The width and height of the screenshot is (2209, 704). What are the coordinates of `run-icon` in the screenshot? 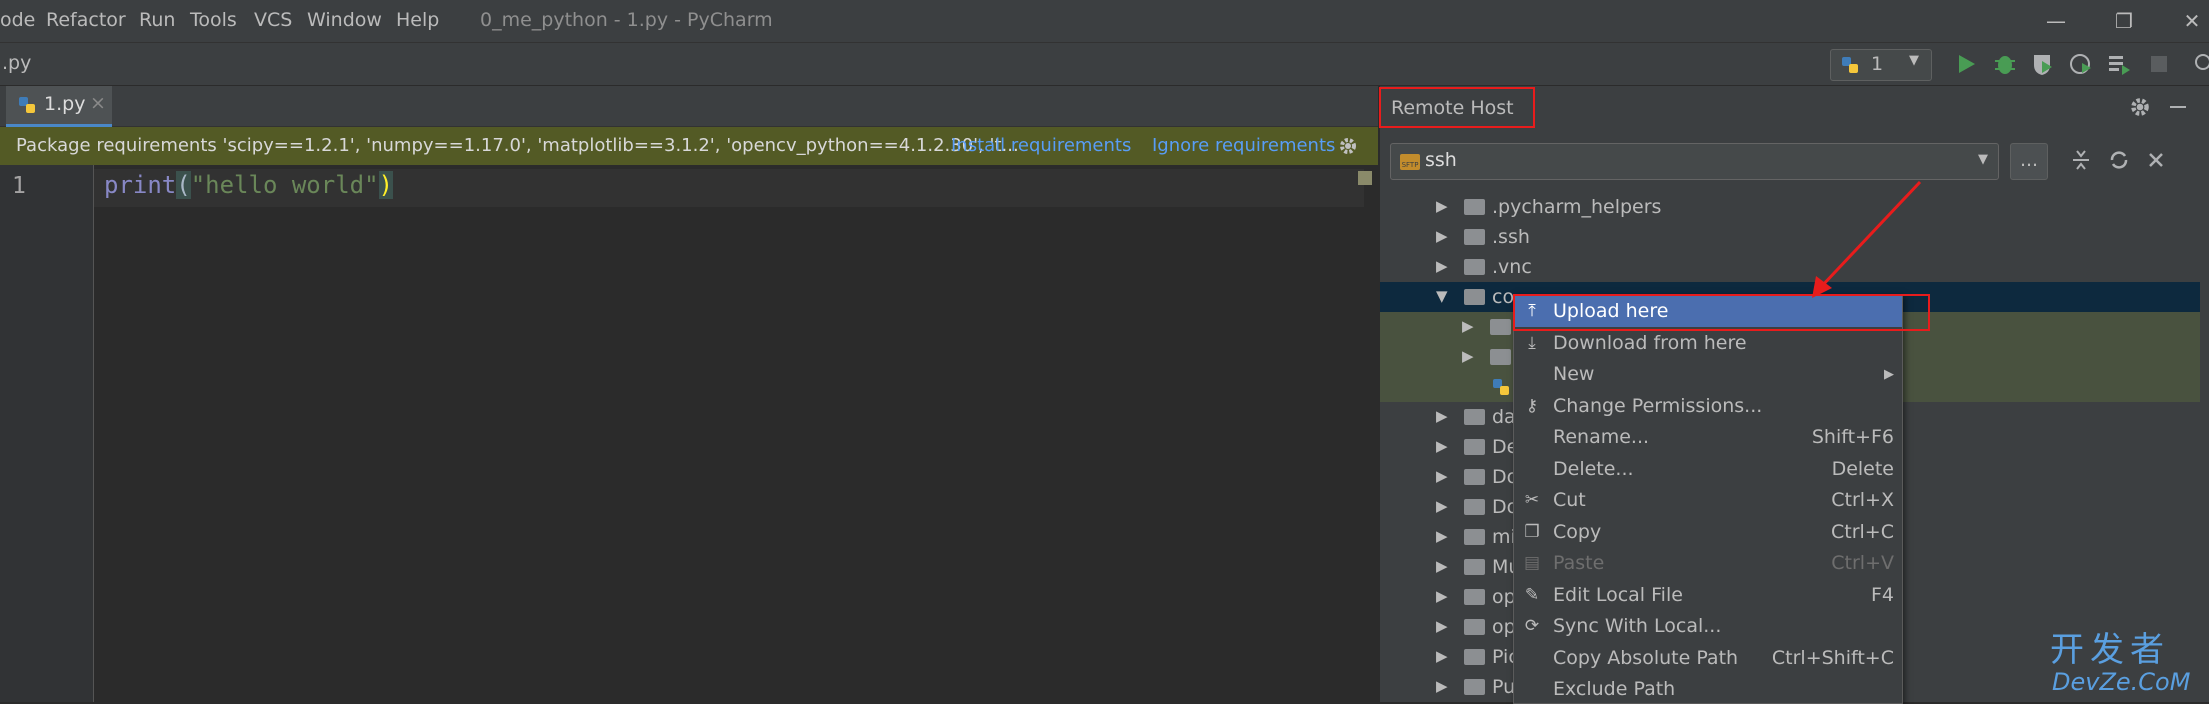 It's located at (1966, 64).